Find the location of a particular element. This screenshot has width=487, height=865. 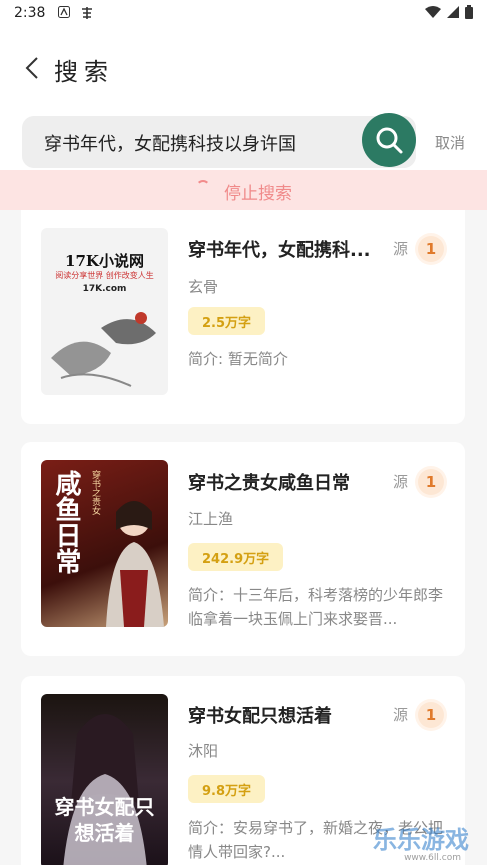

search-query: 穿书年代，女配携科技以身许国 is located at coordinates (170, 144).